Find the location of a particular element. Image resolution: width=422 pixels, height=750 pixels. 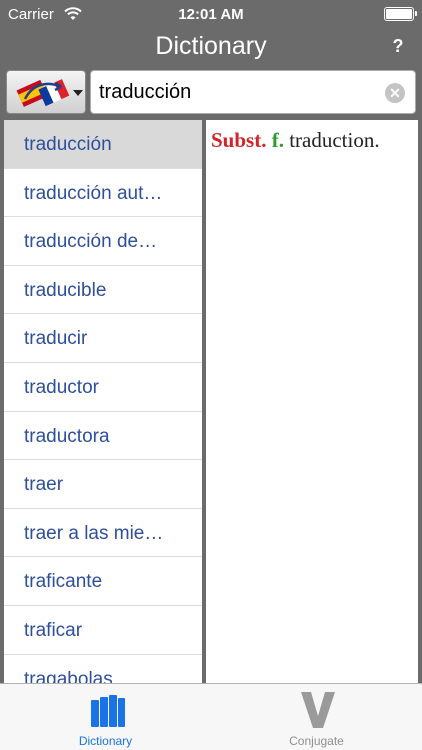

language-switch-button is located at coordinates (46, 92).